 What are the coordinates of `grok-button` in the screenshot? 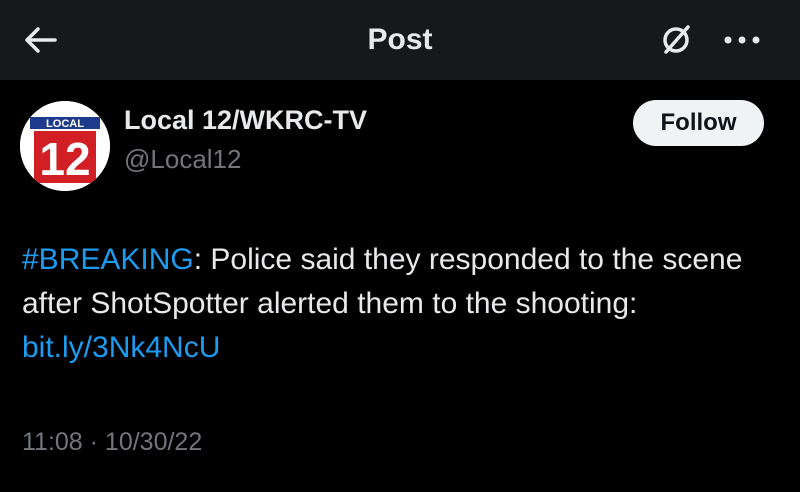 It's located at (676, 40).